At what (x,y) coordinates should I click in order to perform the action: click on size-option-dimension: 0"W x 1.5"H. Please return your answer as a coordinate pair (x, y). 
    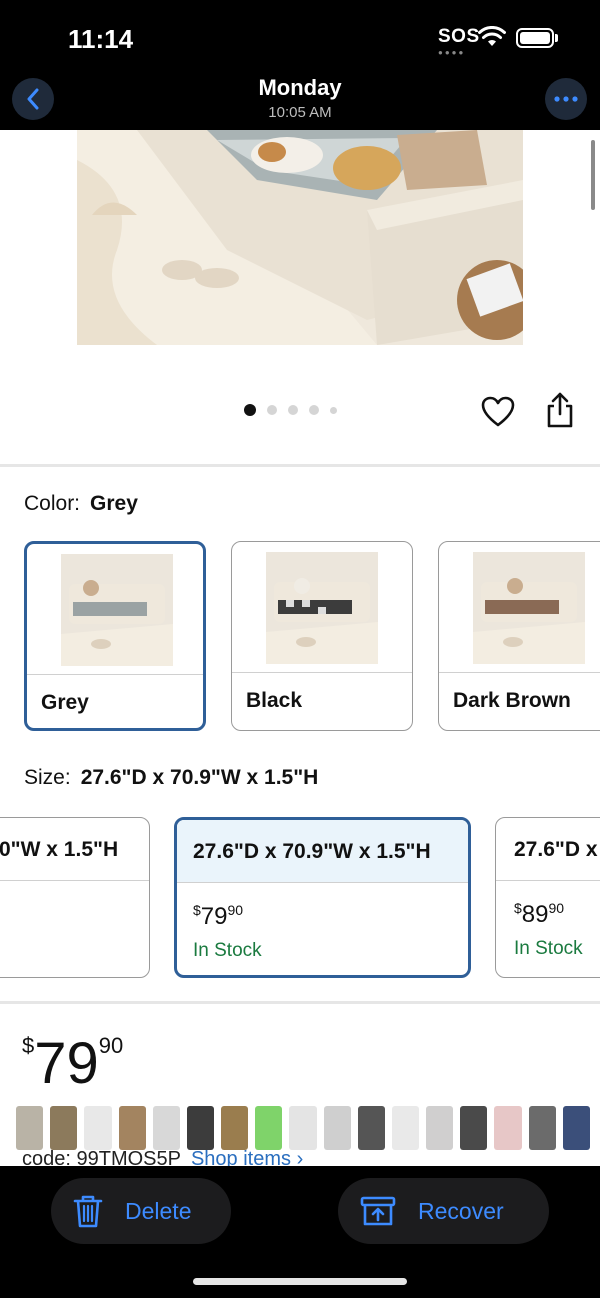
    Looking at the image, I should click on (59, 849).